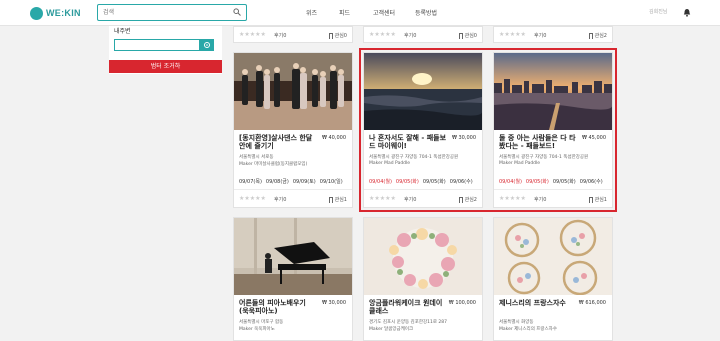 This screenshot has width=720, height=341. What do you see at coordinates (333, 138) in the screenshot?
I see `class-price: ₩ 40,000` at bounding box center [333, 138].